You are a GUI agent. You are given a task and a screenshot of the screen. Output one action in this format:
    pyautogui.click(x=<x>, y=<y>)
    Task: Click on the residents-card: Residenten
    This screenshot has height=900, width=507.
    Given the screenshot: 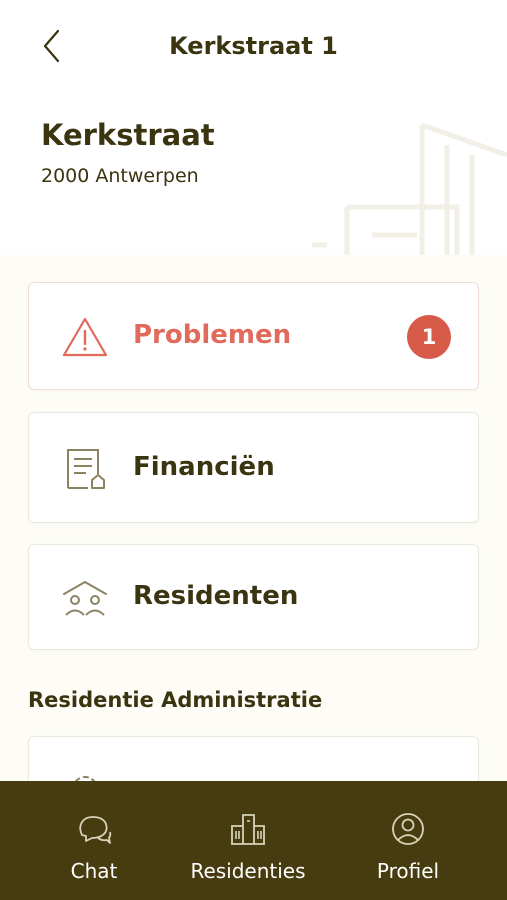 What is the action you would take?
    pyautogui.click(x=253, y=597)
    